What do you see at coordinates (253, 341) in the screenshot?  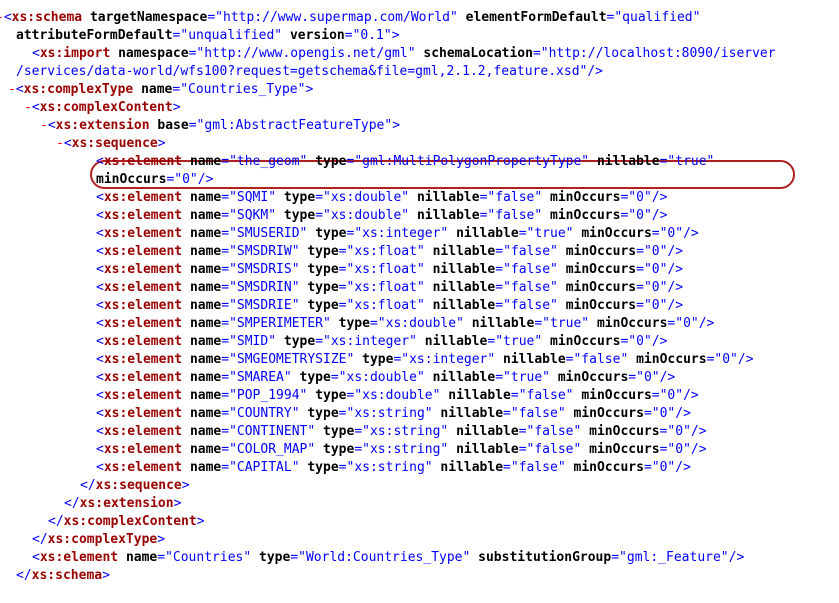 I see `xml-attr-value: "SMID"` at bounding box center [253, 341].